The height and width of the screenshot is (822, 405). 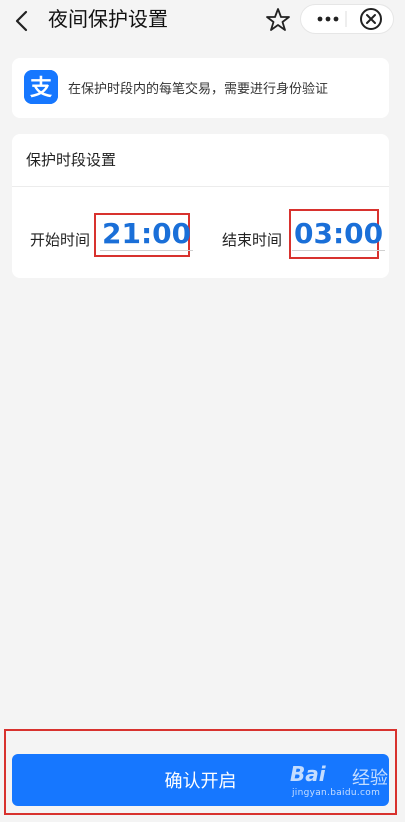 I want to click on divider, so click(x=200, y=186).